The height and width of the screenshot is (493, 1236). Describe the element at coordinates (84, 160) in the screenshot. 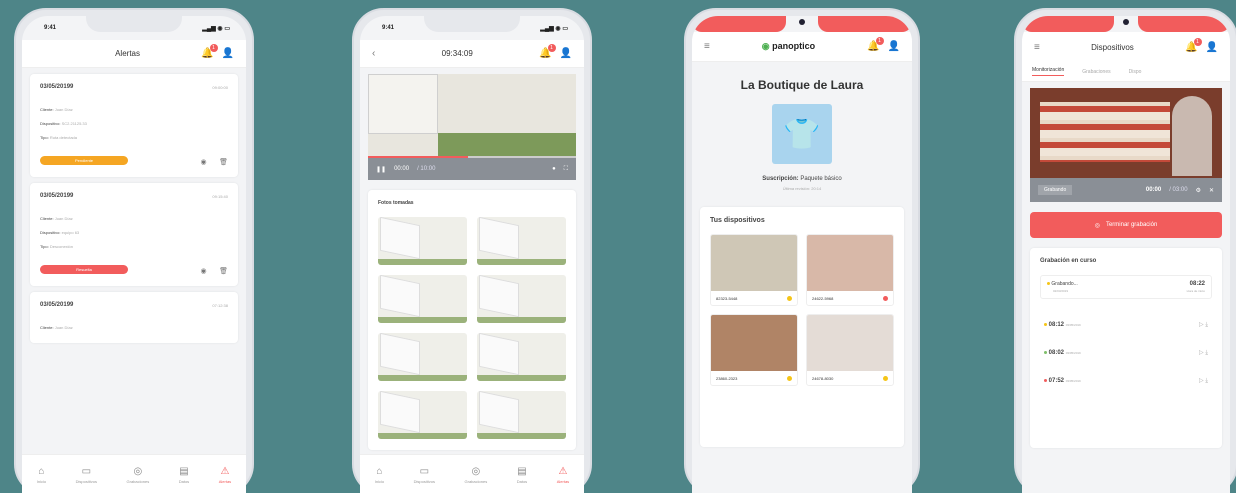

I see `status-badge: Pendiente` at that location.